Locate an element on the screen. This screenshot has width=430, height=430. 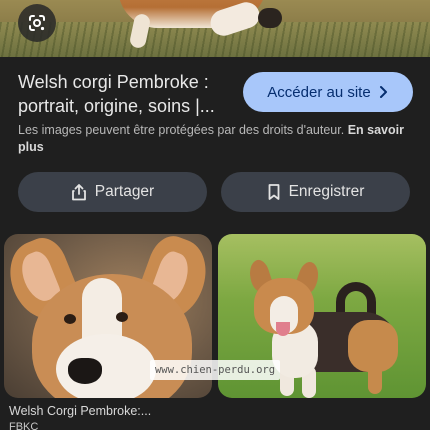
google-lens-icon is located at coordinates (37, 23).